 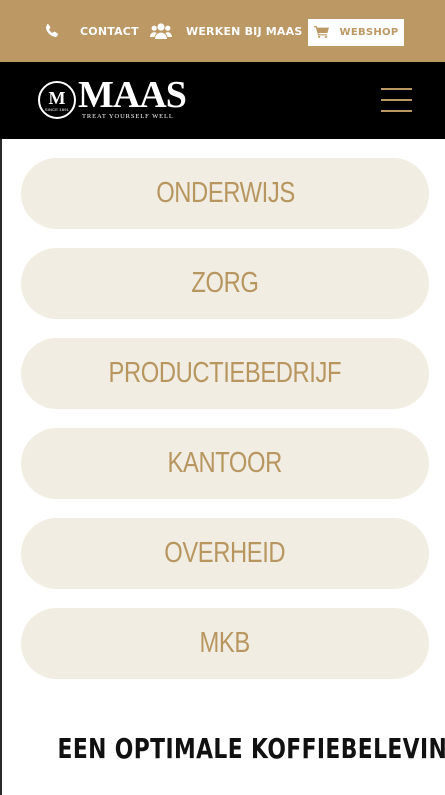 What do you see at coordinates (251, 748) in the screenshot?
I see `section-heading-text: EEN OPTIMALE KOFFIEBELEVING` at bounding box center [251, 748].